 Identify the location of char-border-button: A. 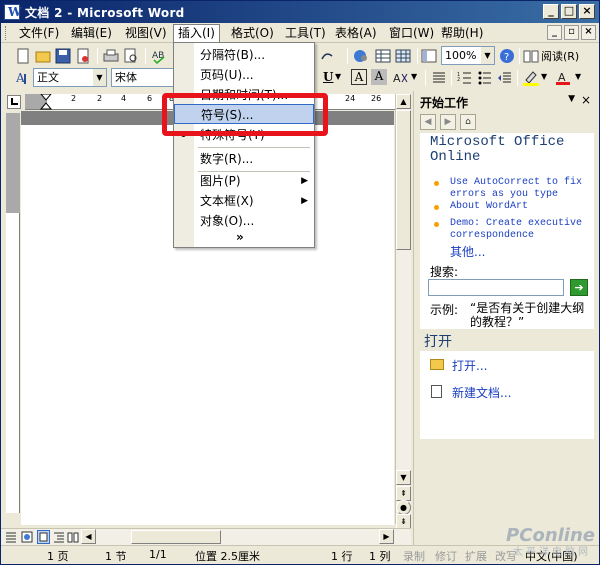
(359, 77).